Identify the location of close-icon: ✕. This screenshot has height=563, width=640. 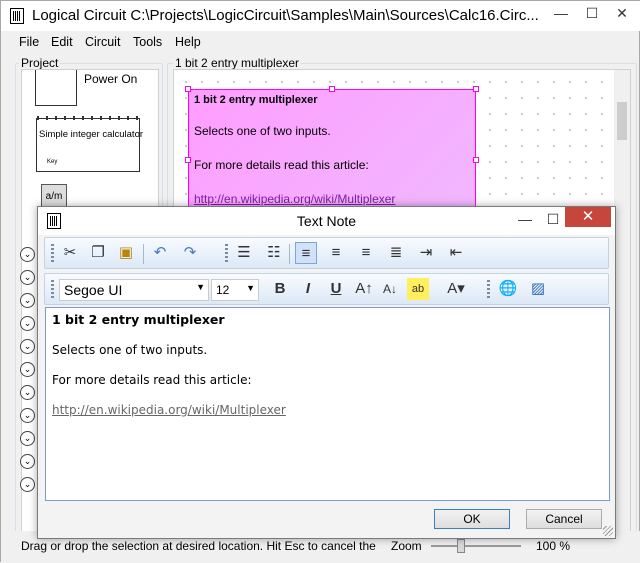
(622, 14).